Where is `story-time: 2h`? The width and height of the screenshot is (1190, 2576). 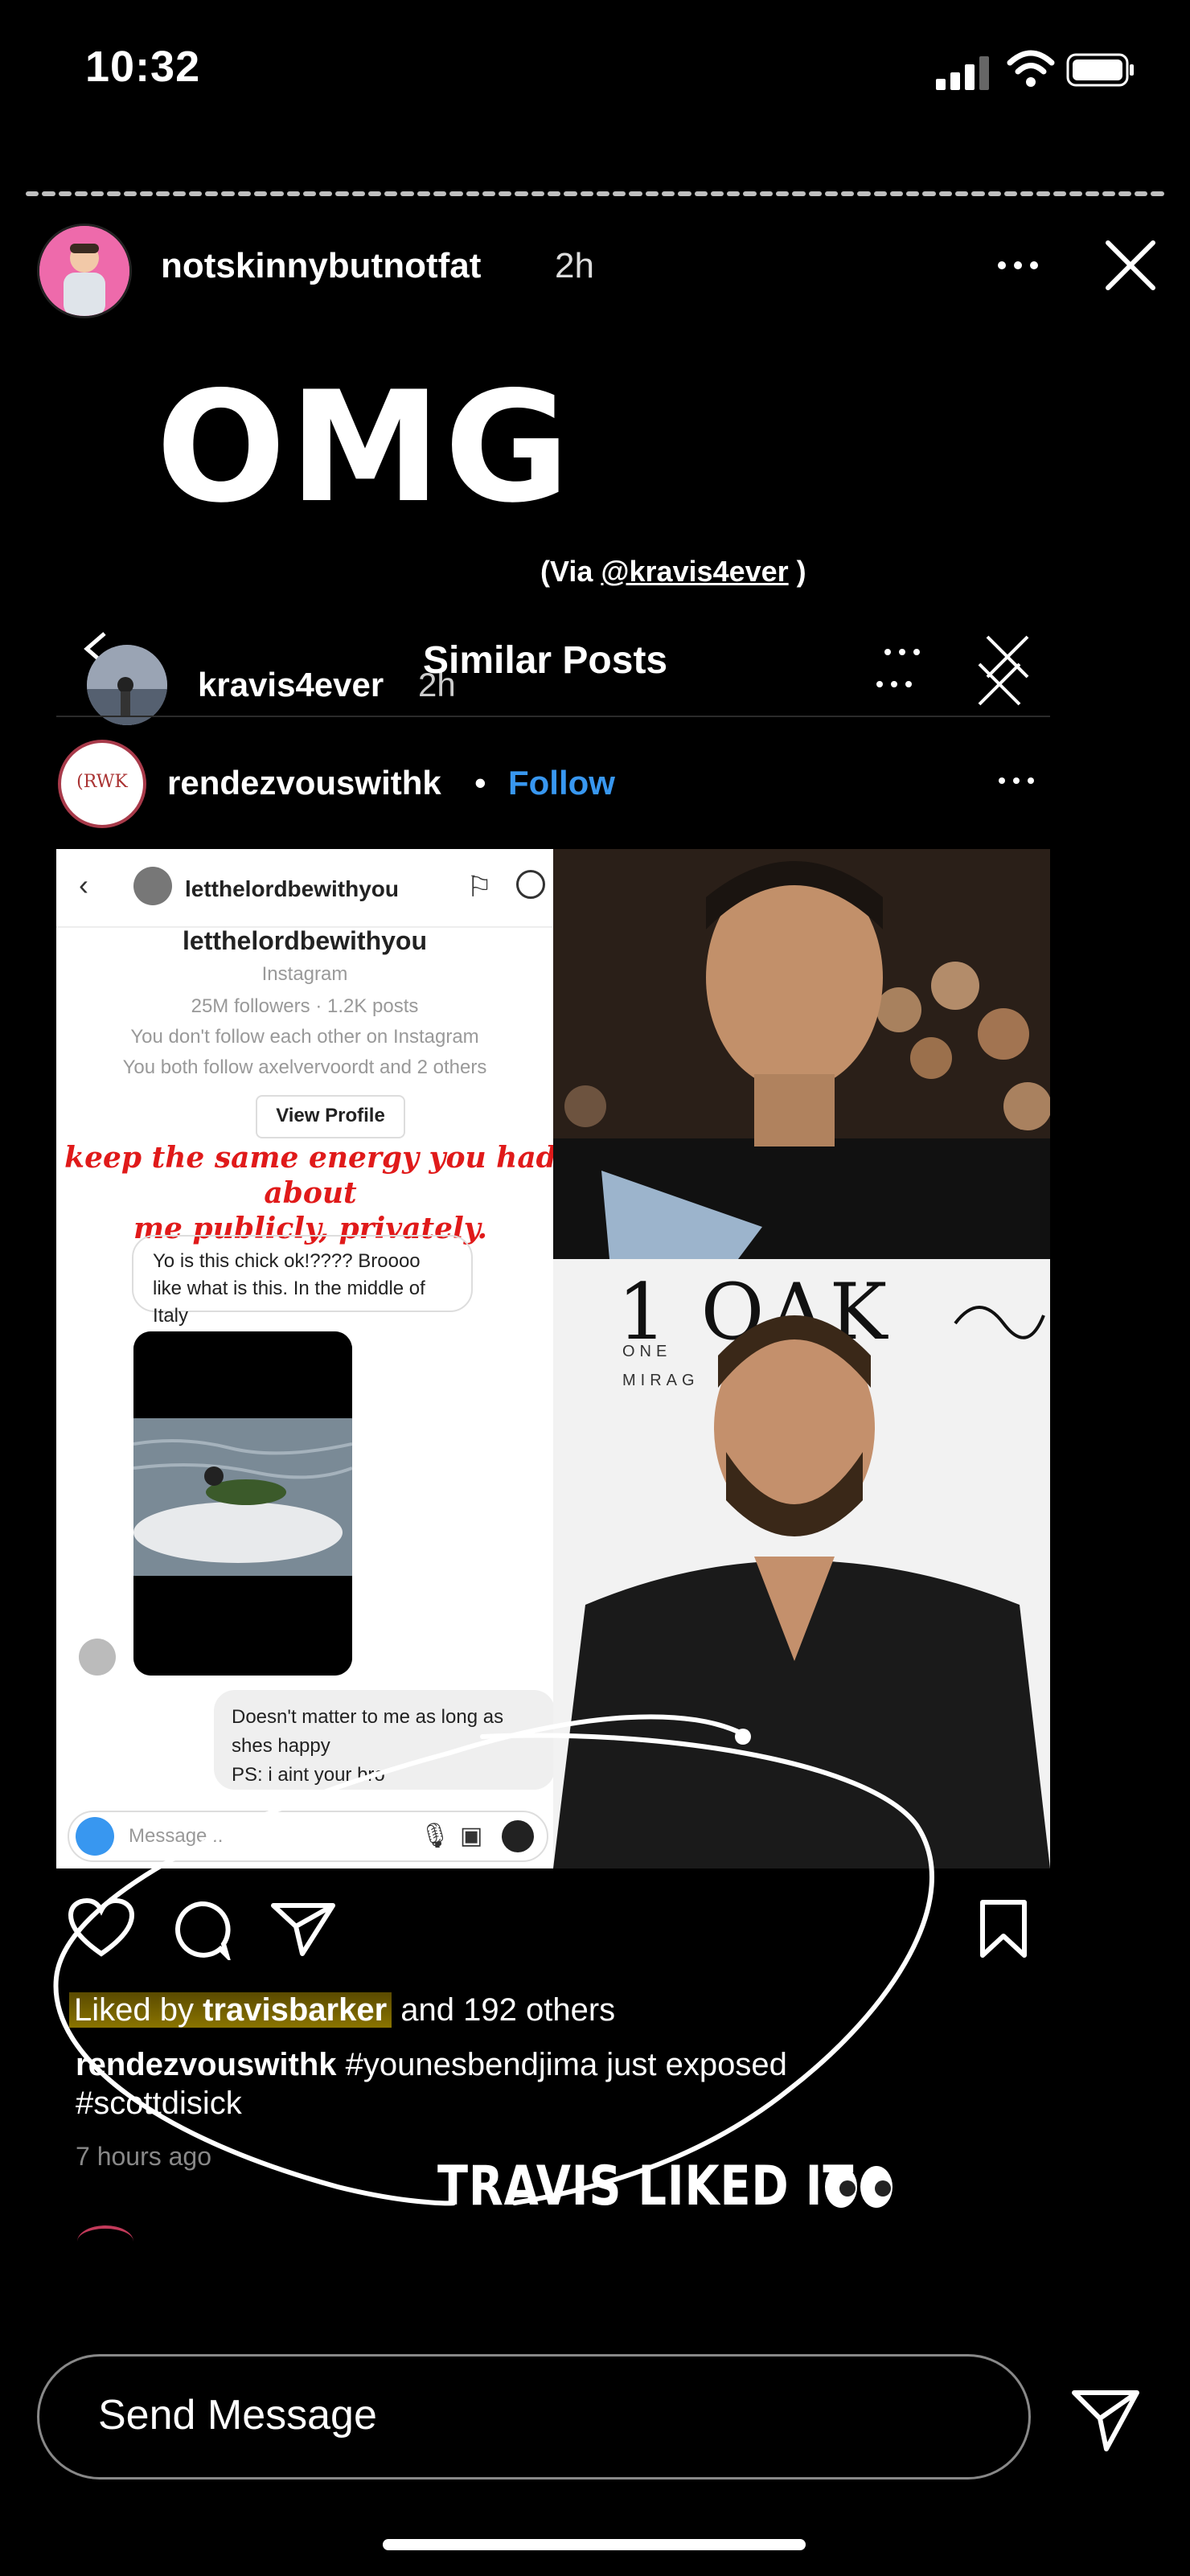
story-time: 2h is located at coordinates (574, 265).